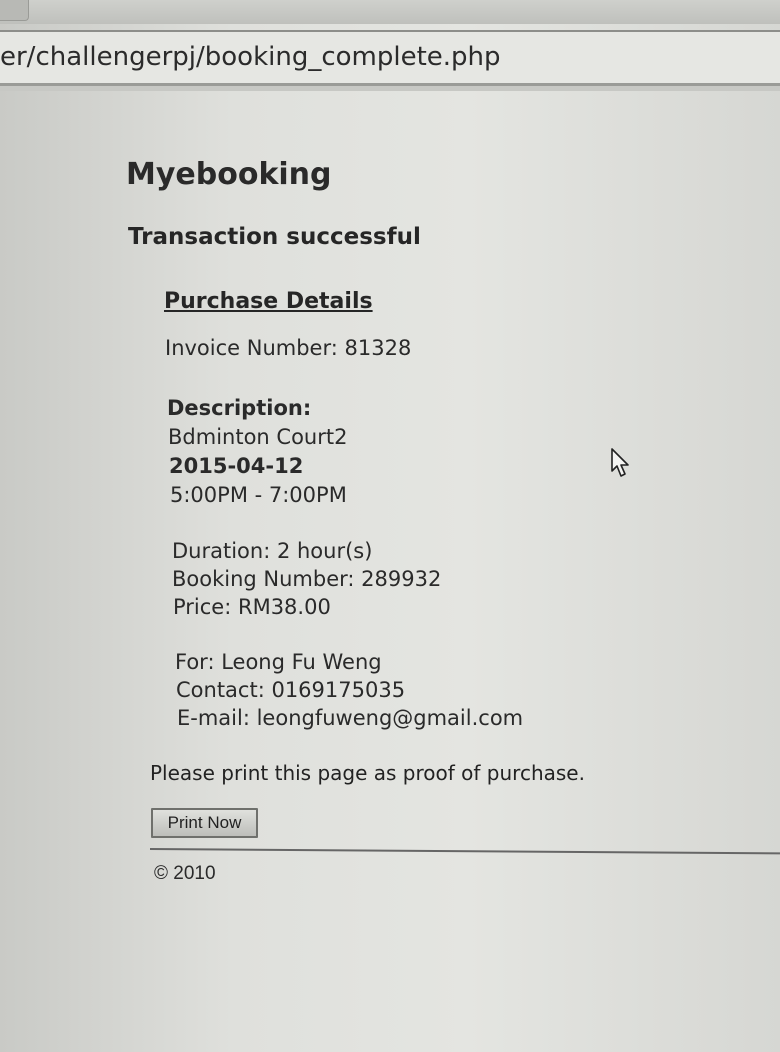 Image resolution: width=780 pixels, height=1052 pixels. I want to click on transaction-status: Transaction successful, so click(274, 237).